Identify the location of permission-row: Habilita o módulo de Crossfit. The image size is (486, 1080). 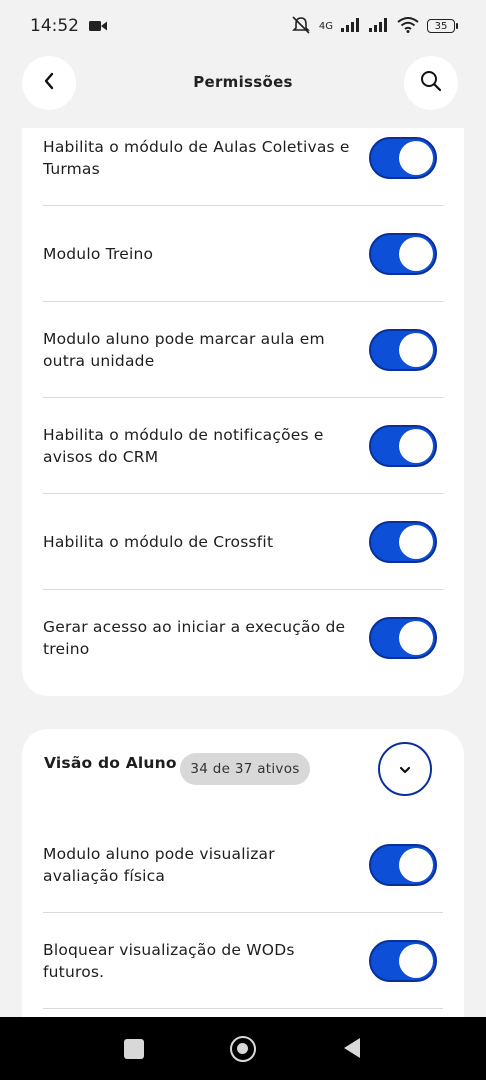
(243, 542).